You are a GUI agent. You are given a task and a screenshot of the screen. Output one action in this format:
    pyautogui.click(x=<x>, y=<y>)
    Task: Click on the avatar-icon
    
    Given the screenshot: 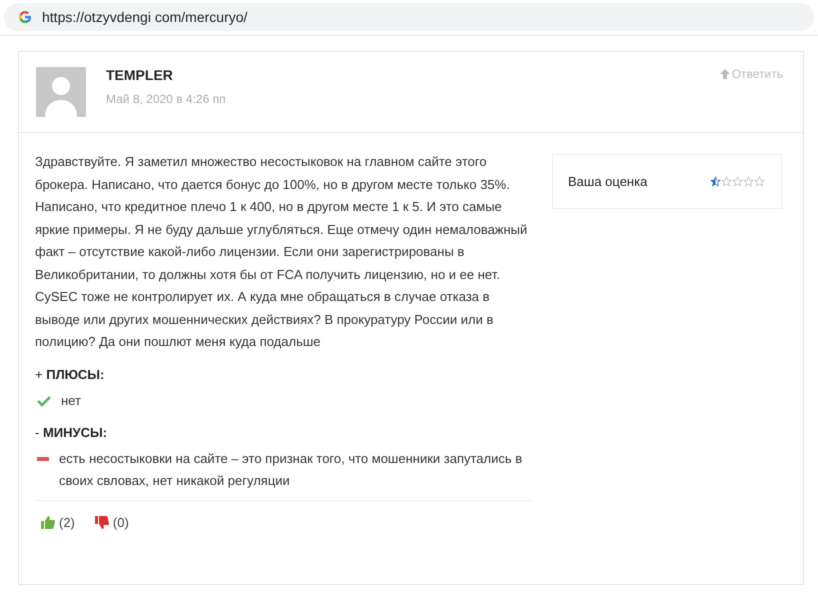 What is the action you would take?
    pyautogui.click(x=61, y=92)
    